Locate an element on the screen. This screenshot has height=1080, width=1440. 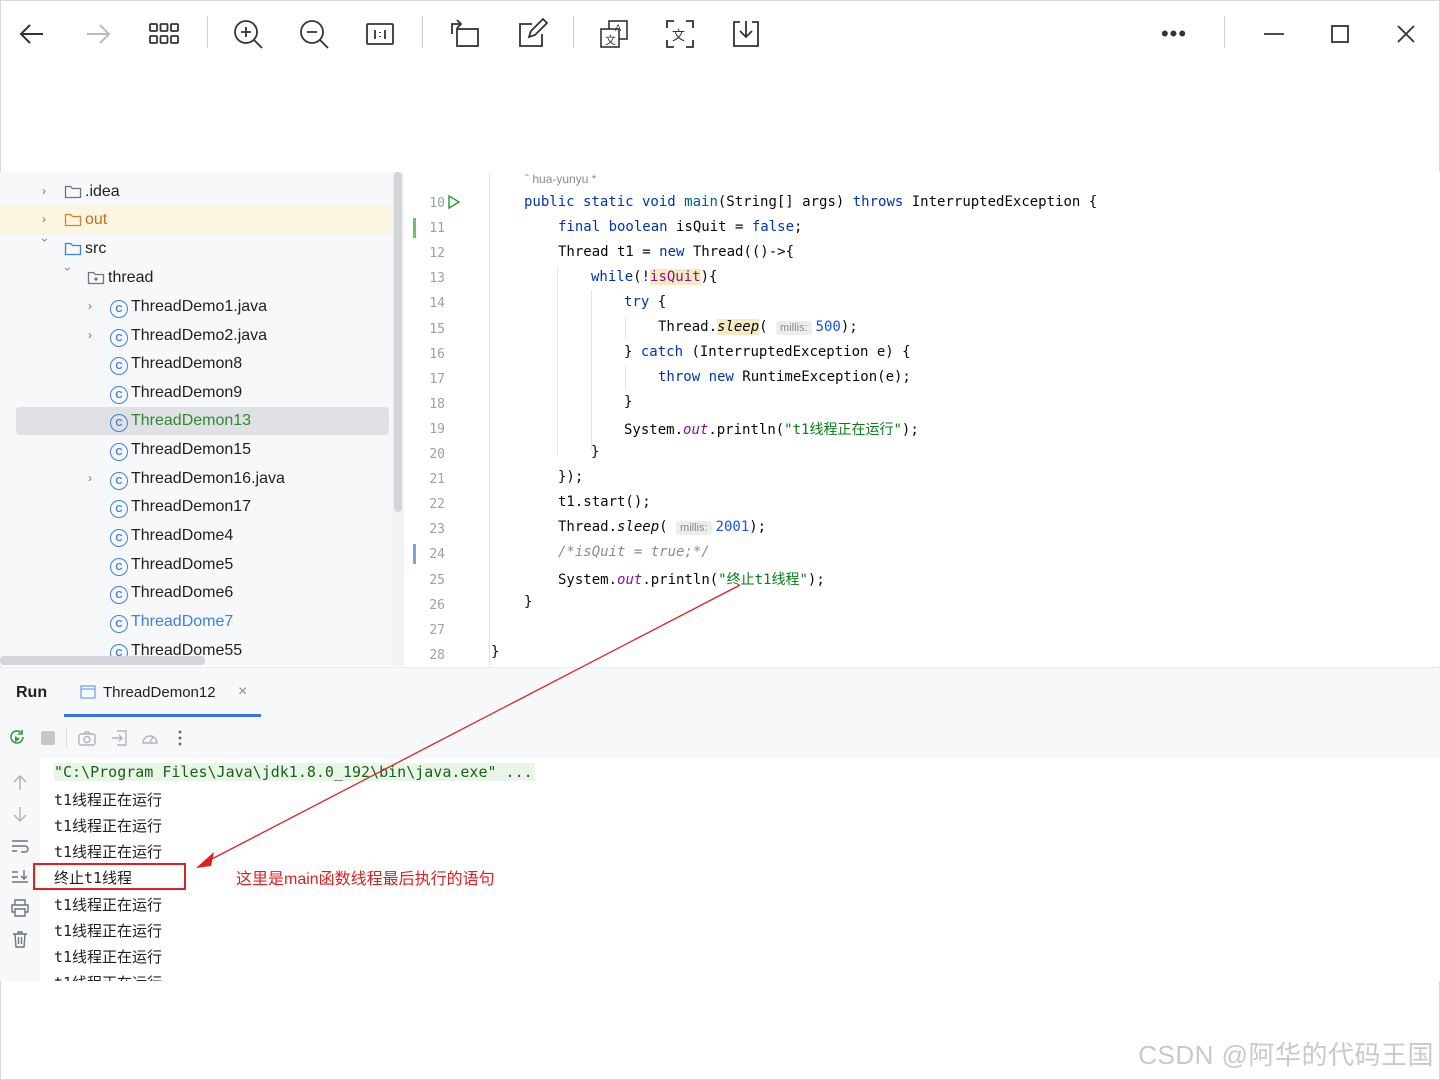
tree-item-label: src is located at coordinates (96, 248).